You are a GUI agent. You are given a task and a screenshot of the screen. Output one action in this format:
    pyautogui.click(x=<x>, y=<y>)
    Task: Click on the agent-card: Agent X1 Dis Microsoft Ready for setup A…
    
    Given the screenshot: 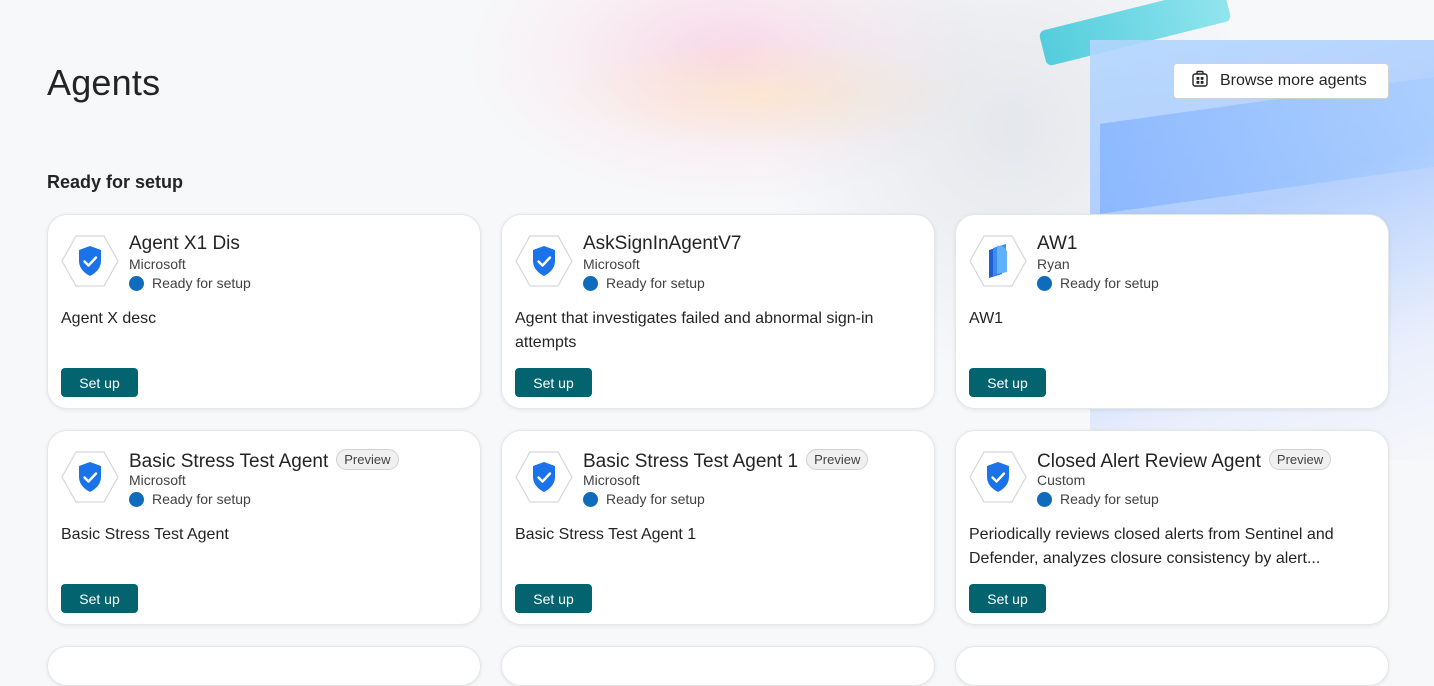 What is the action you would take?
    pyautogui.click(x=264, y=311)
    